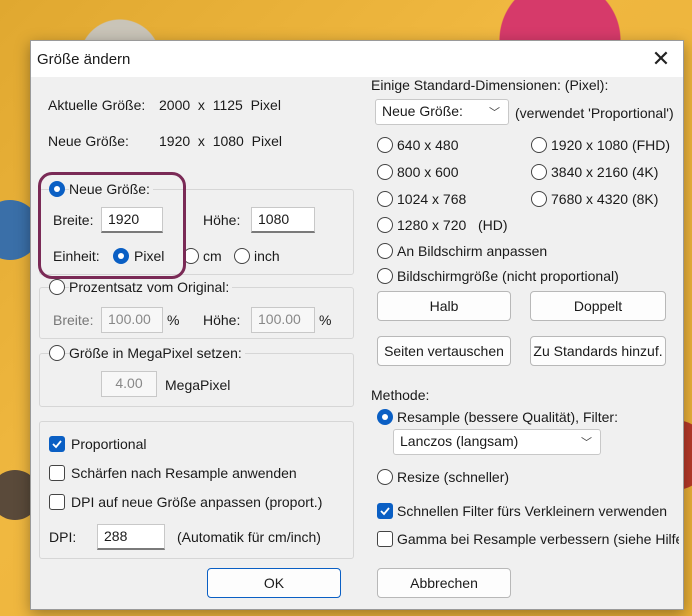 This screenshot has width=692, height=616. I want to click on percent-width-label: Breite:, so click(73, 320).